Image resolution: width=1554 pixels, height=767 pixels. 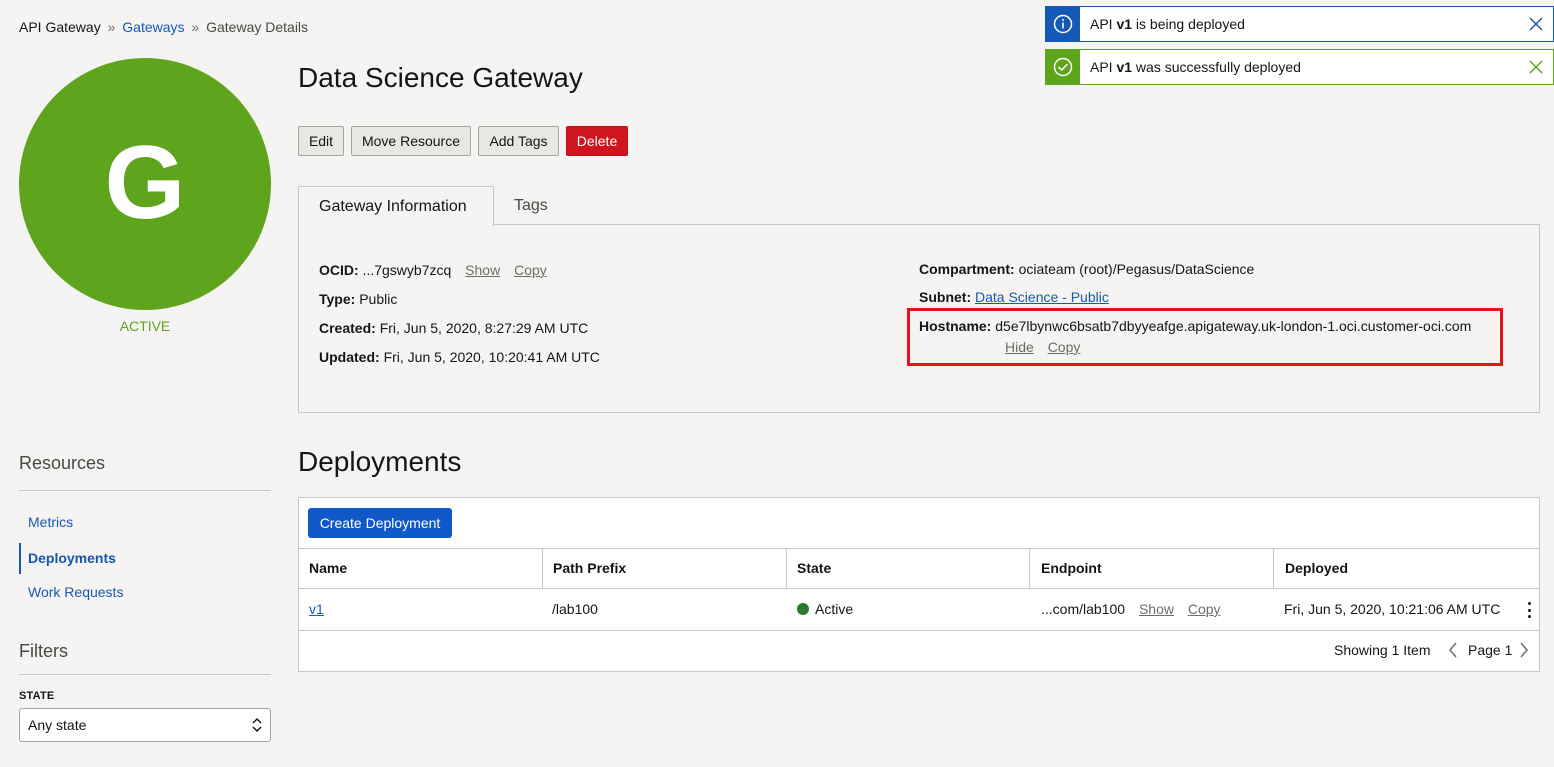 I want to click on ocid-copy-link: Copy, so click(x=530, y=270).